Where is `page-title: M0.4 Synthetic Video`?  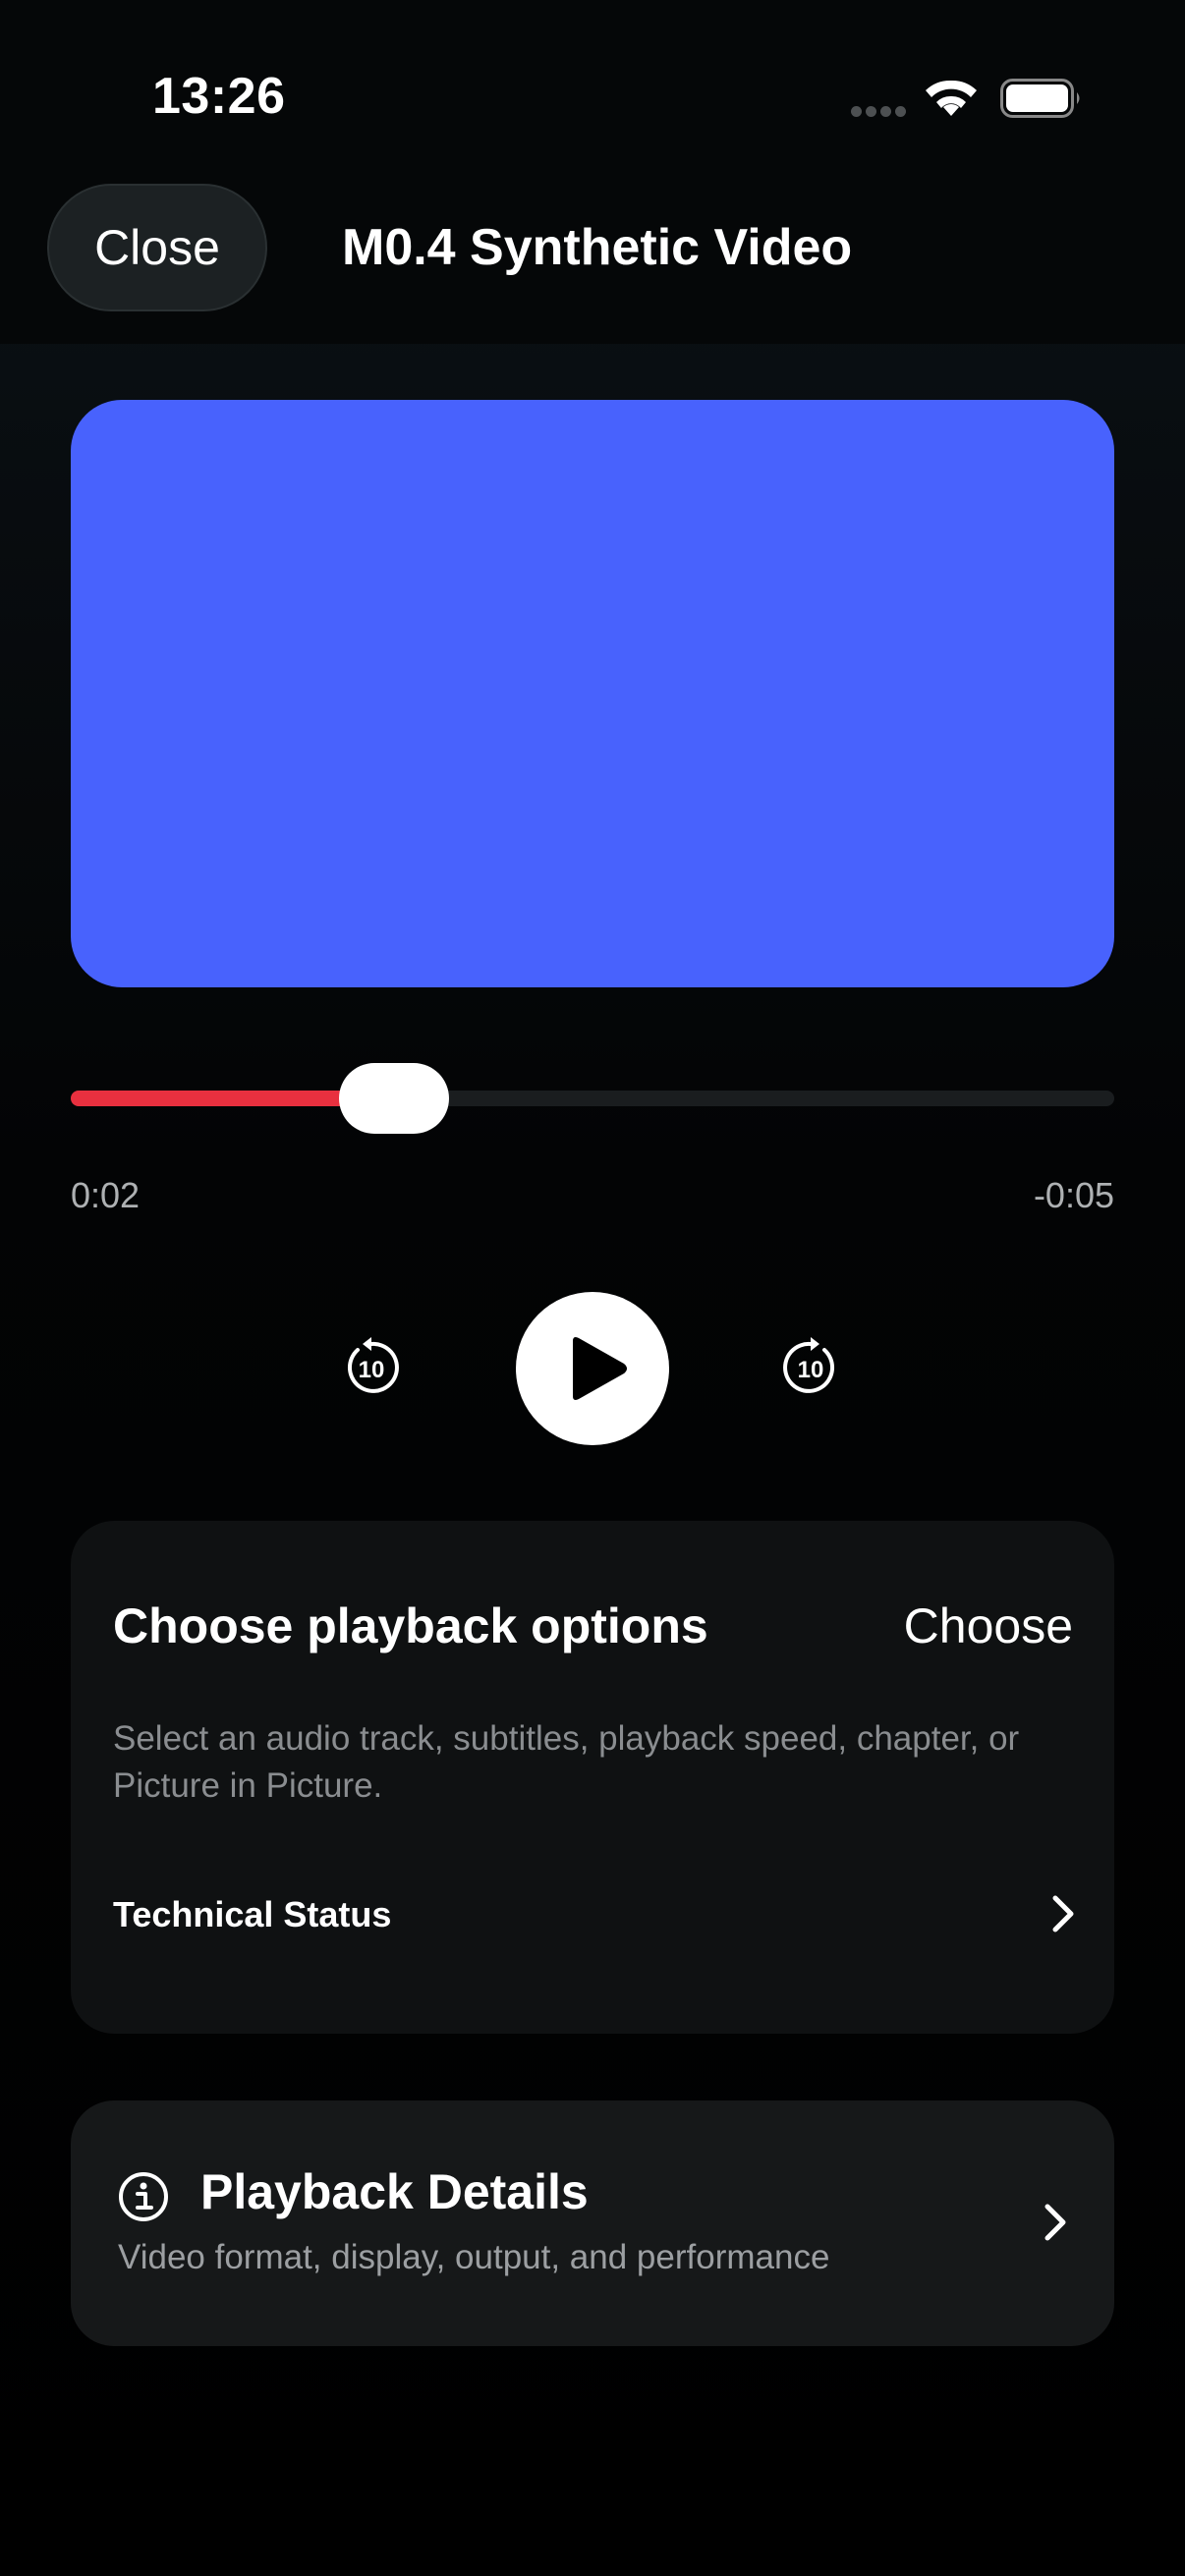
page-title: M0.4 Synthetic Video is located at coordinates (598, 247).